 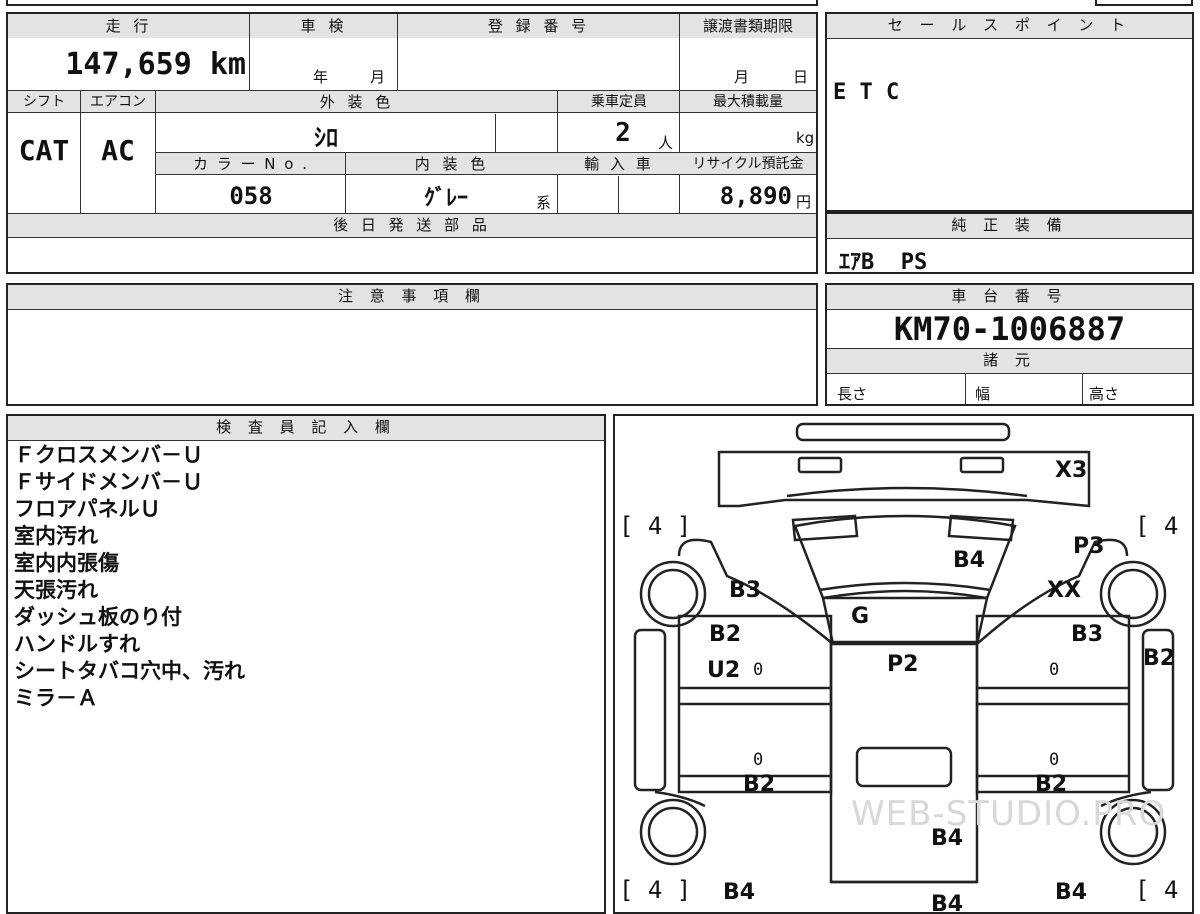 What do you see at coordinates (1144, 3) in the screenshot?
I see `top-strip-right` at bounding box center [1144, 3].